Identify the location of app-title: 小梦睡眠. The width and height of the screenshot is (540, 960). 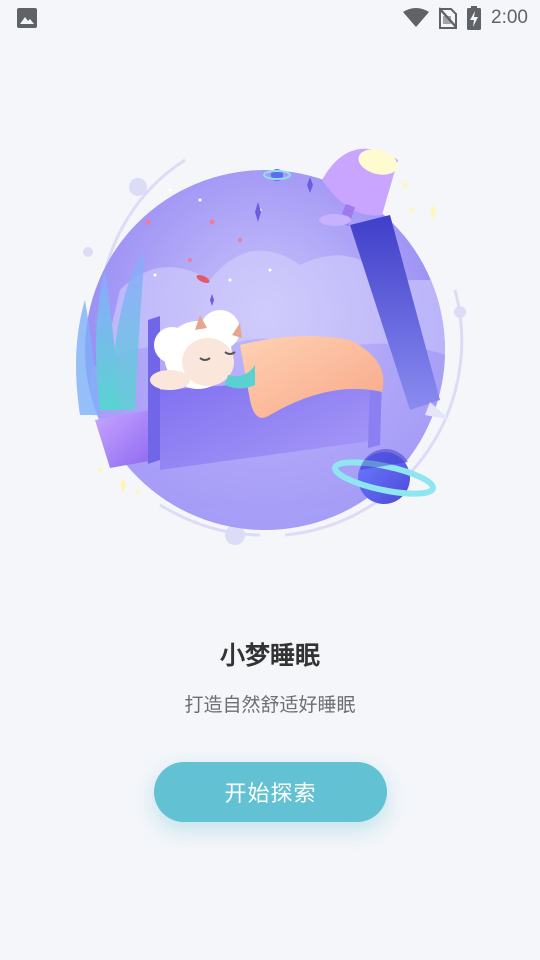
(269, 655).